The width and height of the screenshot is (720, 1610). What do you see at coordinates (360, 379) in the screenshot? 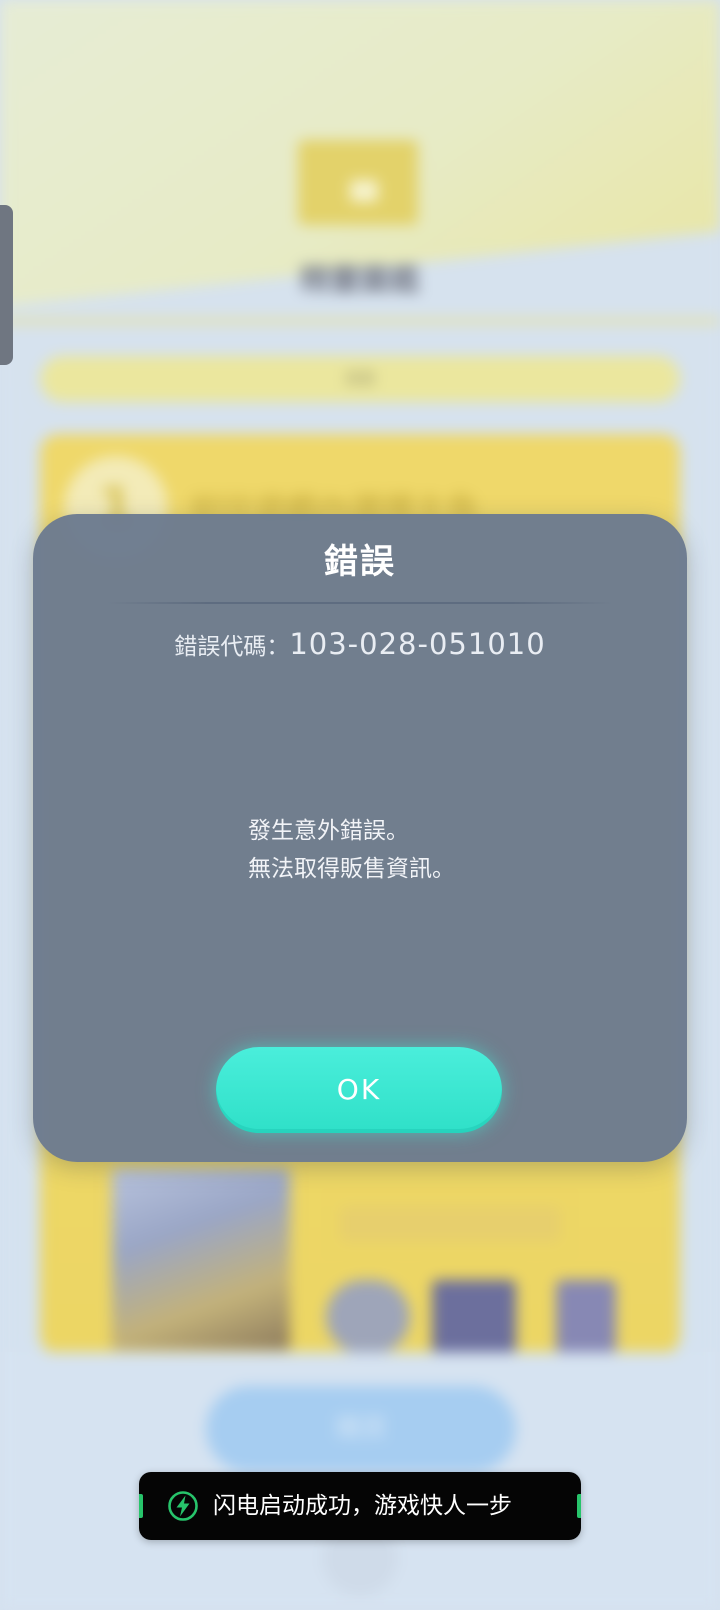
I see `background-notice-pill: 消息` at bounding box center [360, 379].